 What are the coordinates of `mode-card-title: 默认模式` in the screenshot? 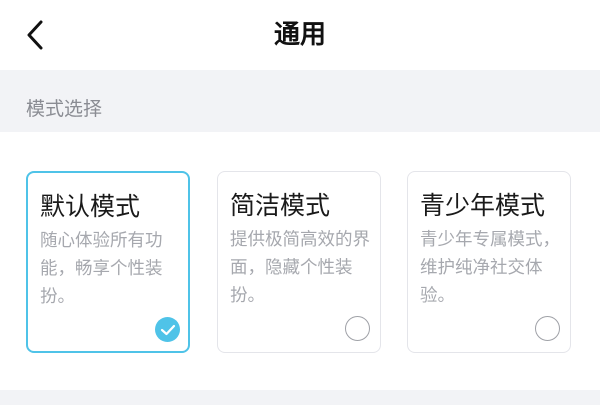 It's located at (90, 206).